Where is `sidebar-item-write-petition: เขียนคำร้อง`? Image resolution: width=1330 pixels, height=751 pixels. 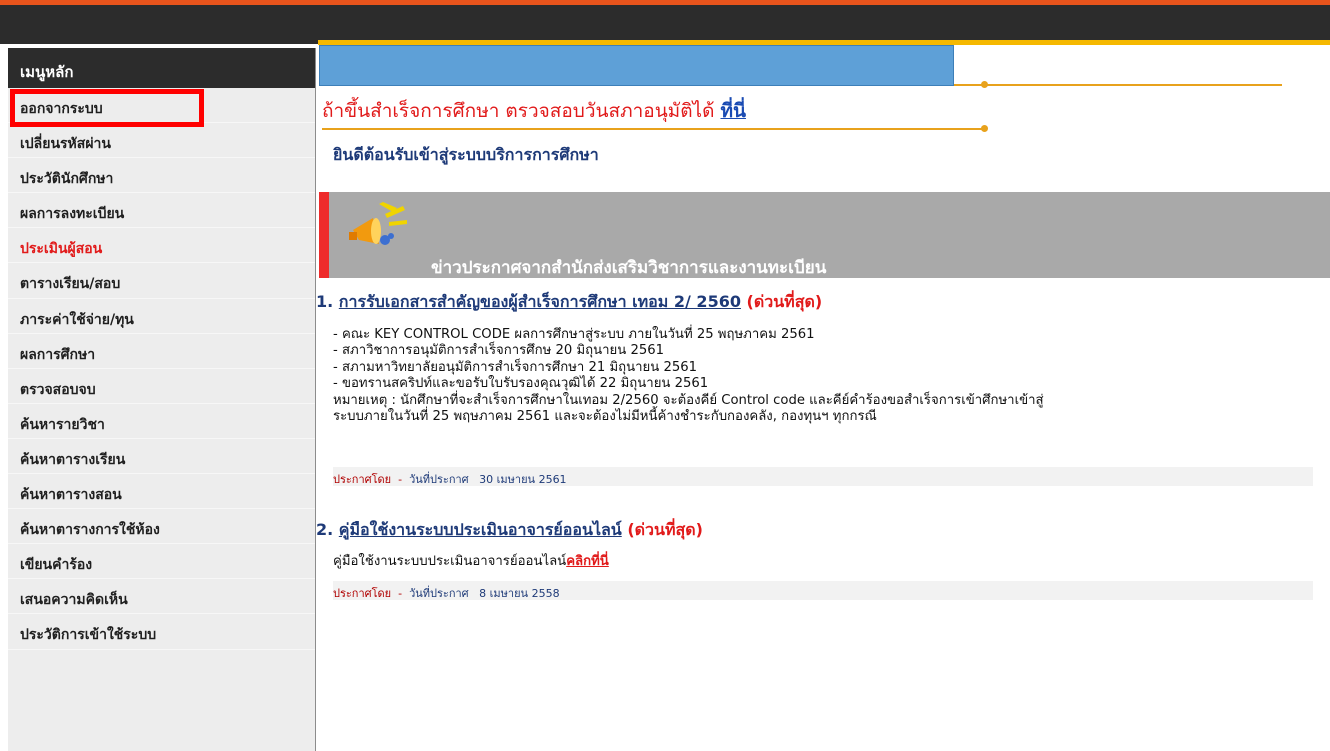 sidebar-item-write-petition: เขียนคำร้อง is located at coordinates (161, 562).